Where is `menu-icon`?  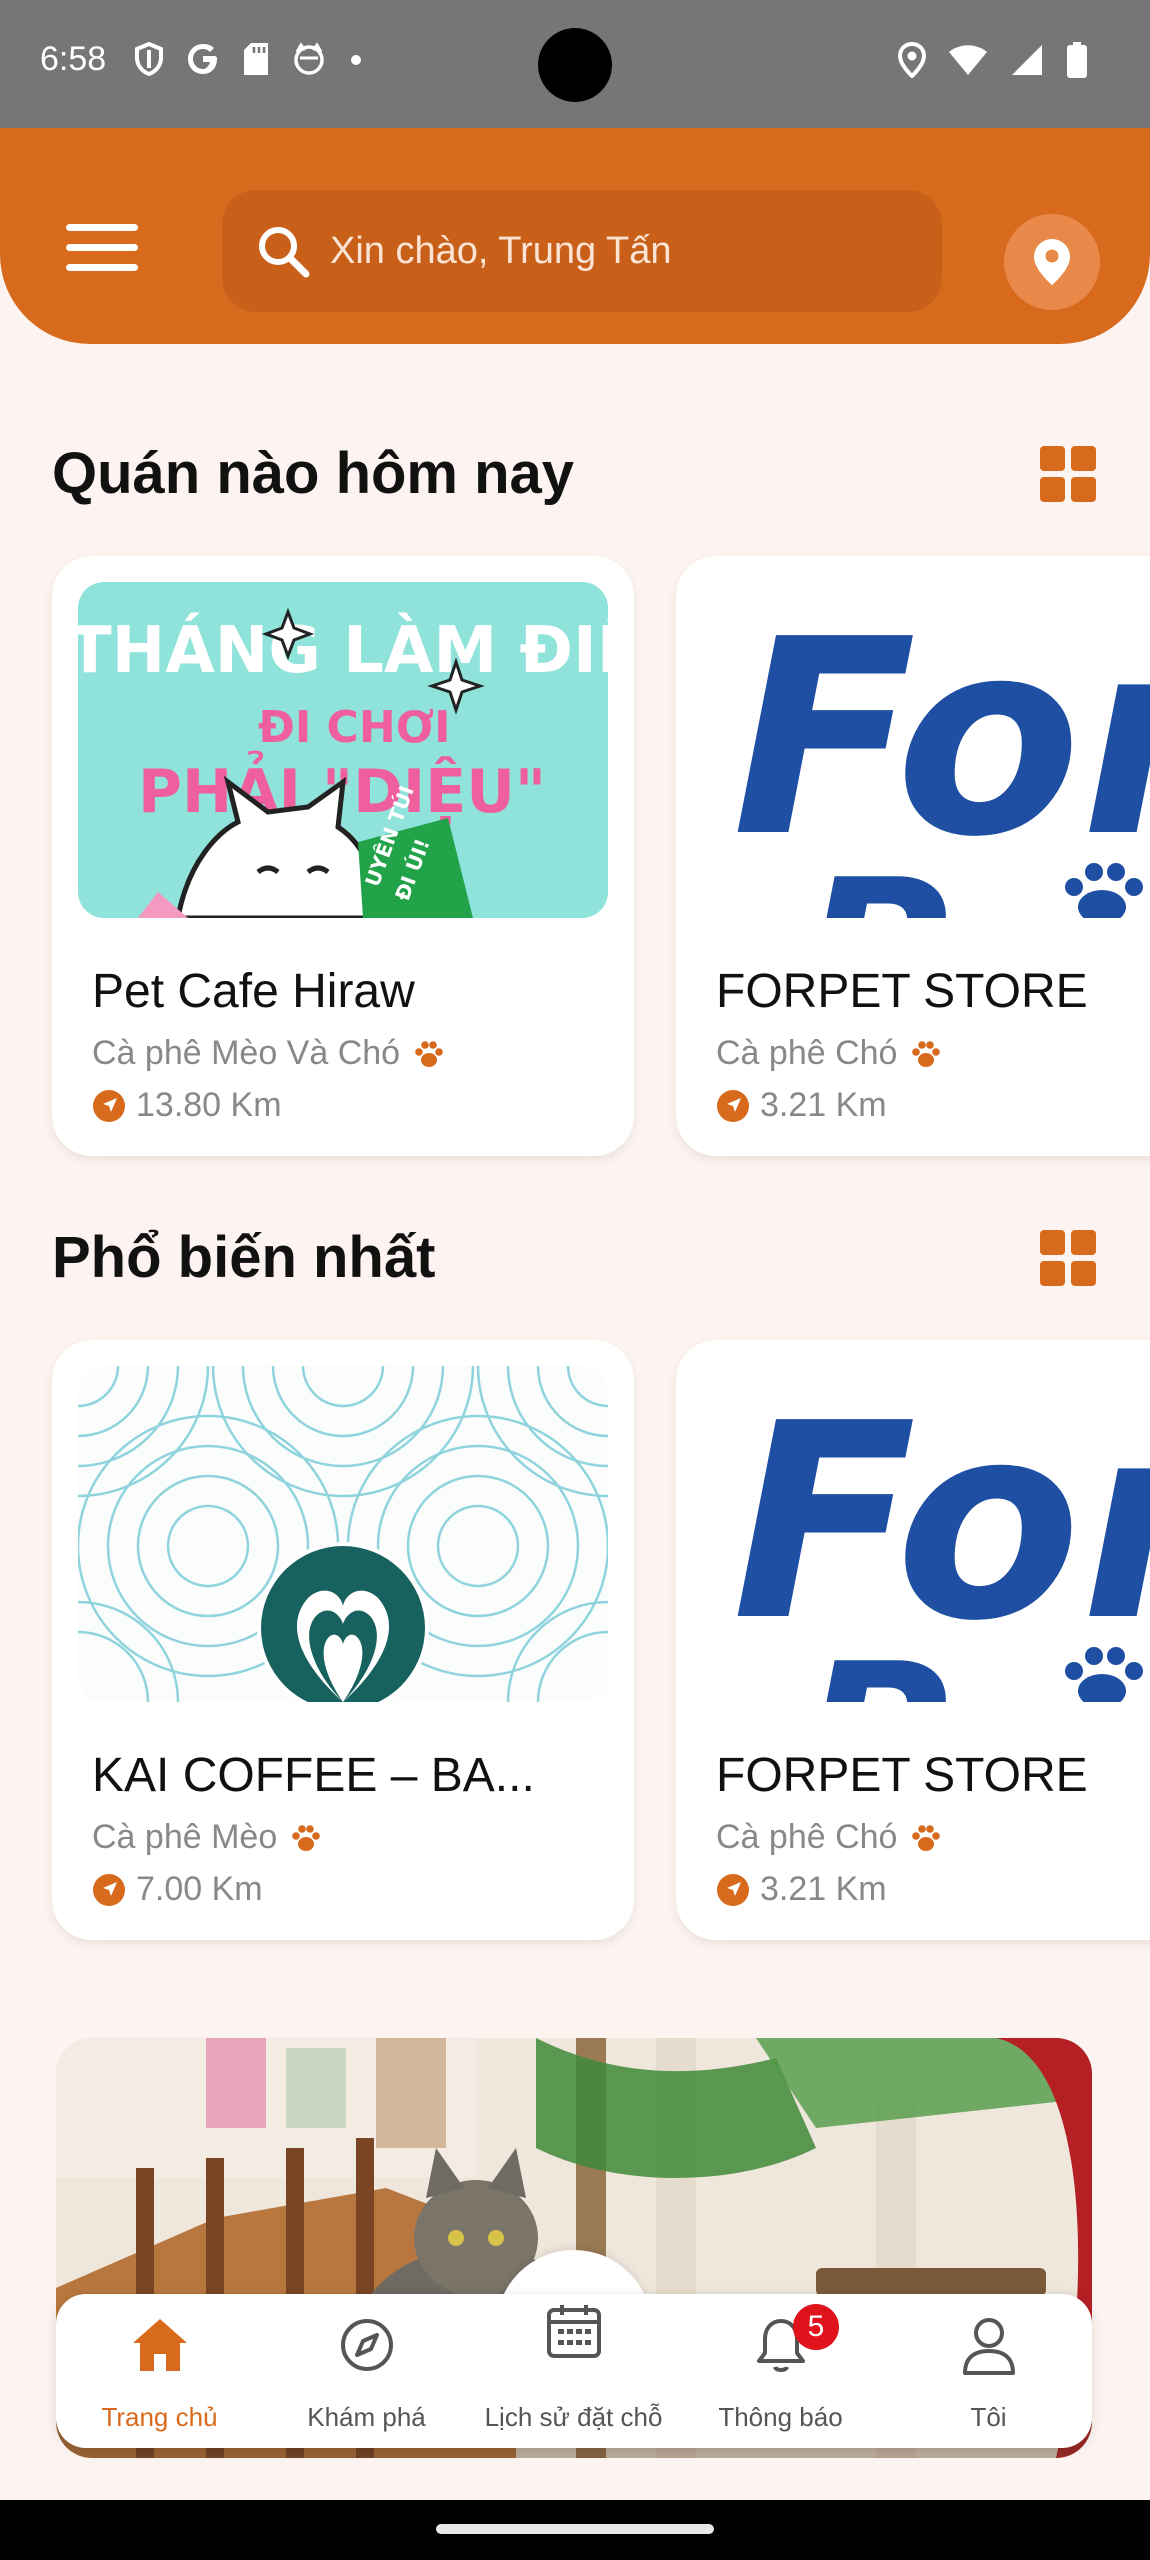 menu-icon is located at coordinates (102, 227).